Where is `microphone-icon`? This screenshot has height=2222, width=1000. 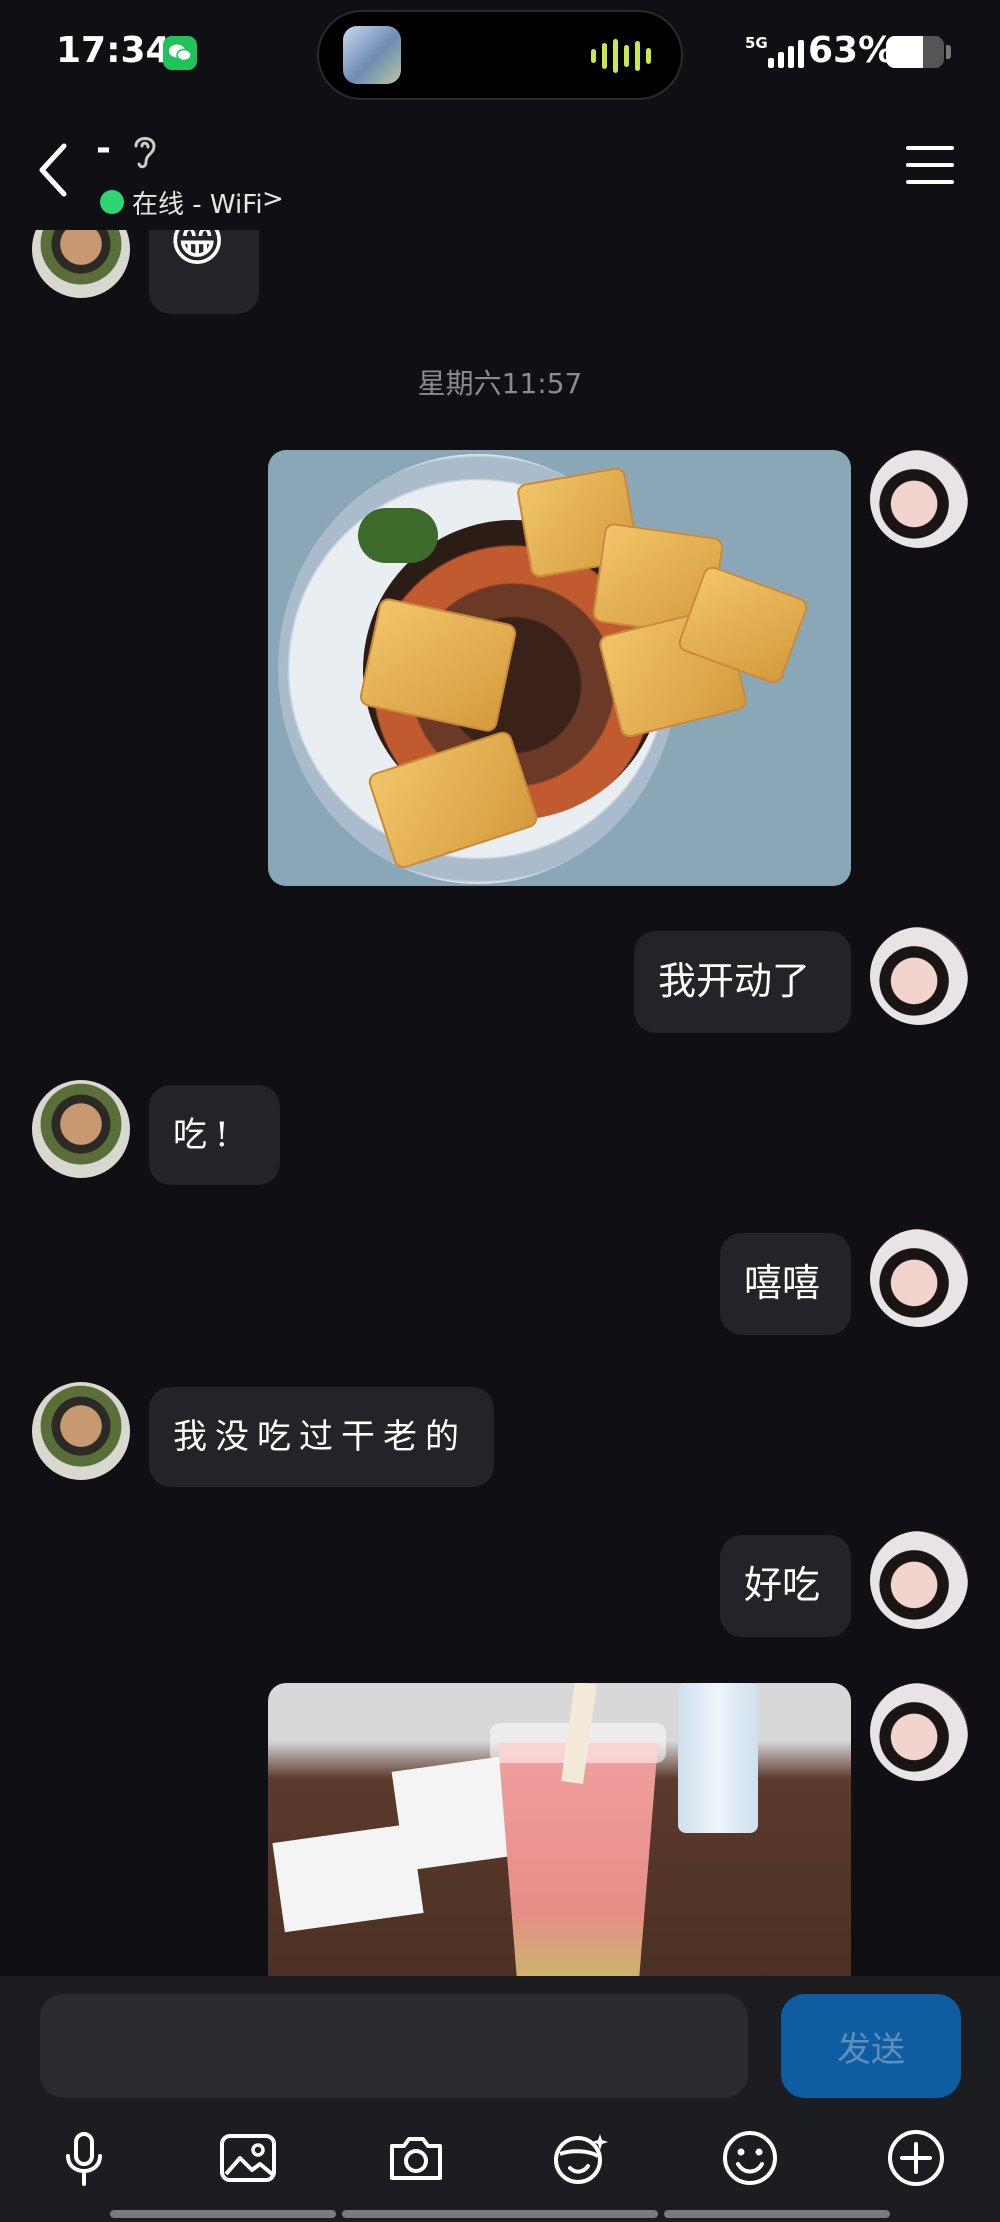
microphone-icon is located at coordinates (84, 2158).